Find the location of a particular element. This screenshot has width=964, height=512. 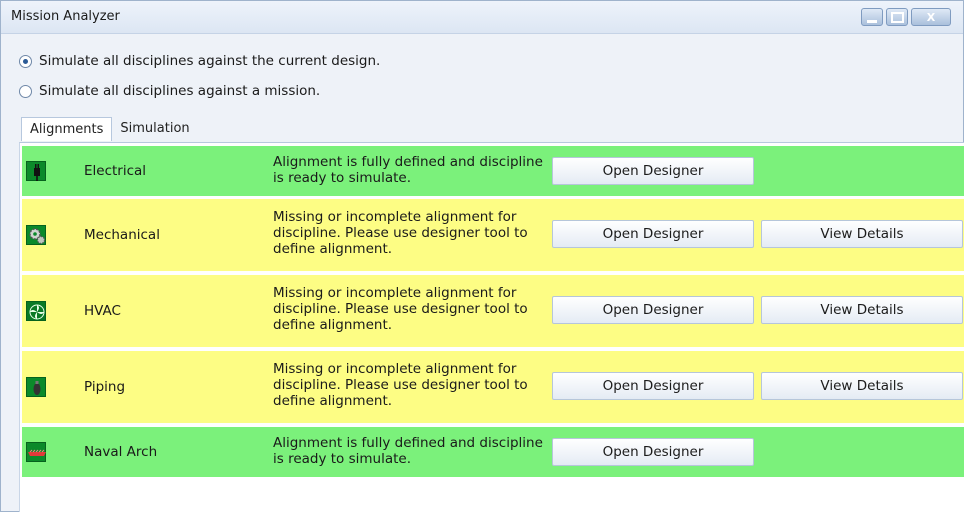

valve-icon is located at coordinates (36, 387).